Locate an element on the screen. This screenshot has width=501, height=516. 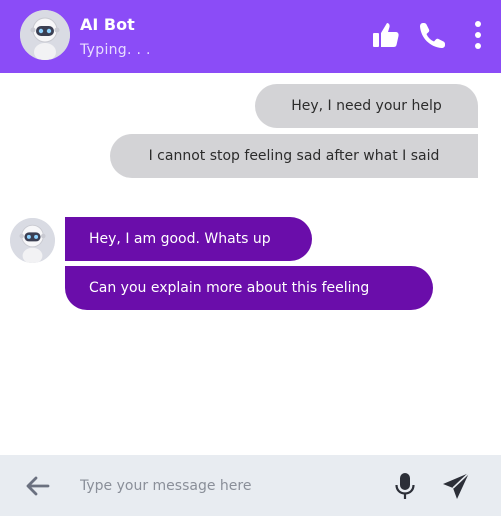
typing-status: Typing. . . is located at coordinates (115, 50).